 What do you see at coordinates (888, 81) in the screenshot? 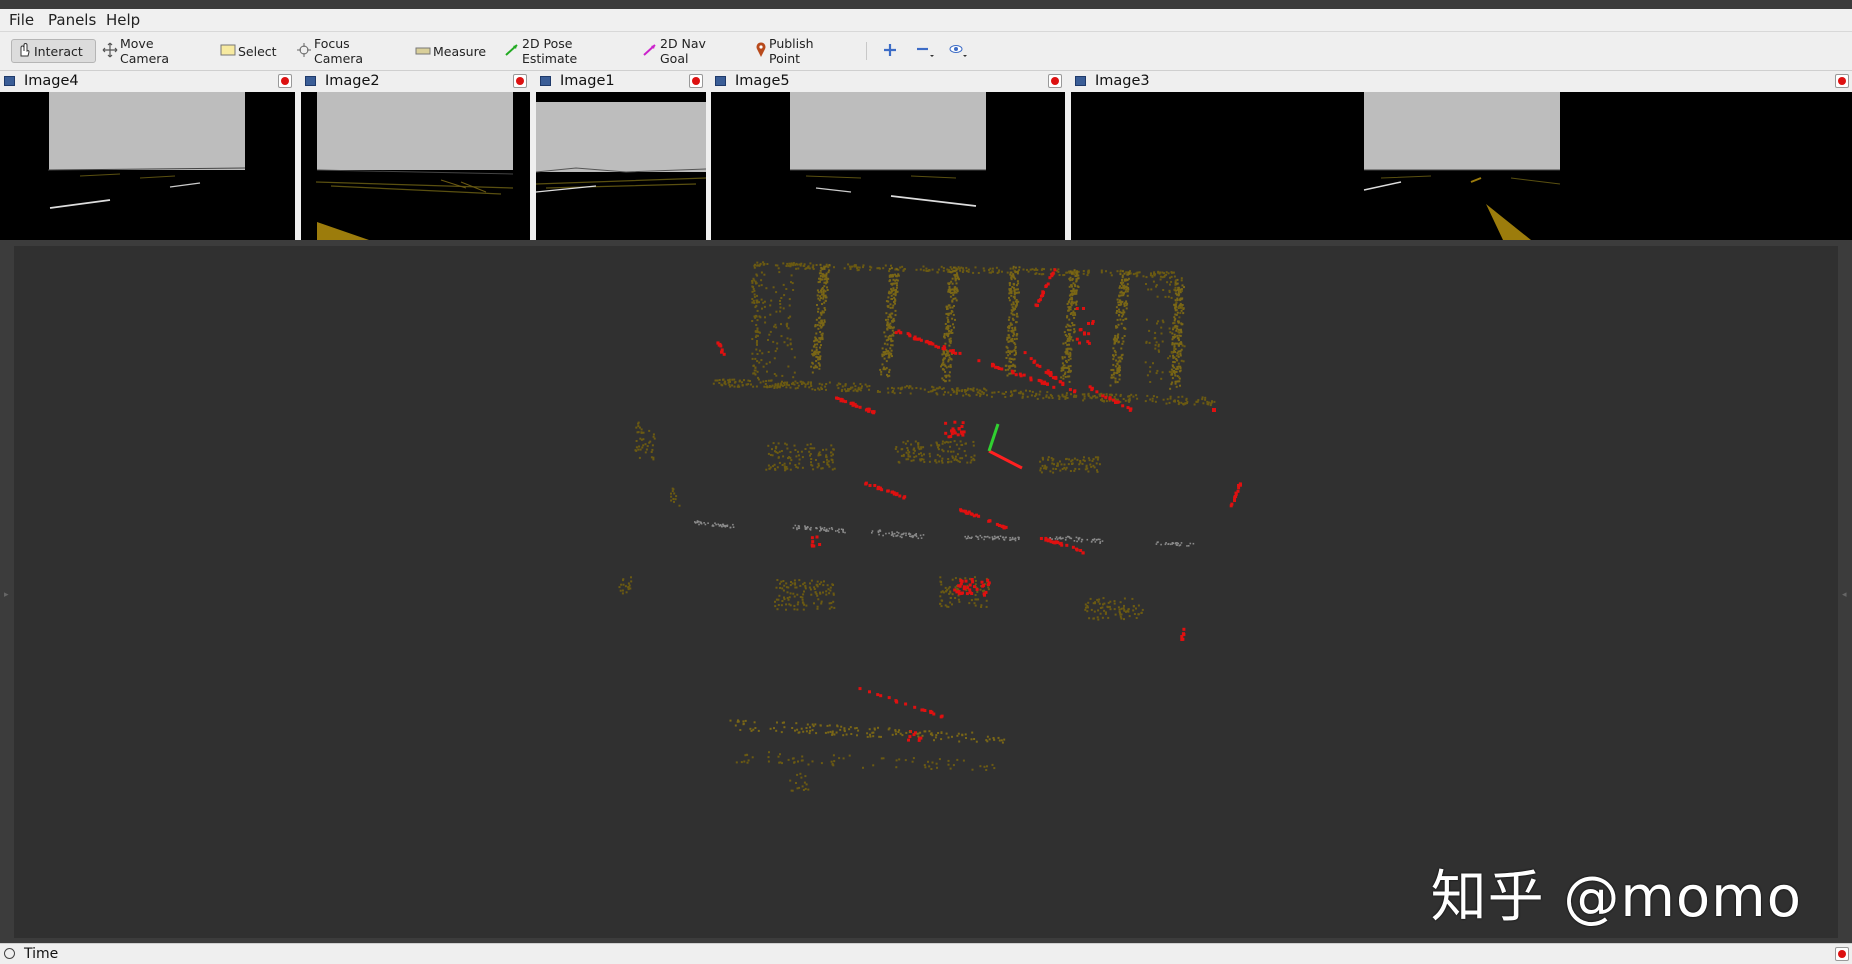
I see `panel-image5-header: Image5` at bounding box center [888, 81].